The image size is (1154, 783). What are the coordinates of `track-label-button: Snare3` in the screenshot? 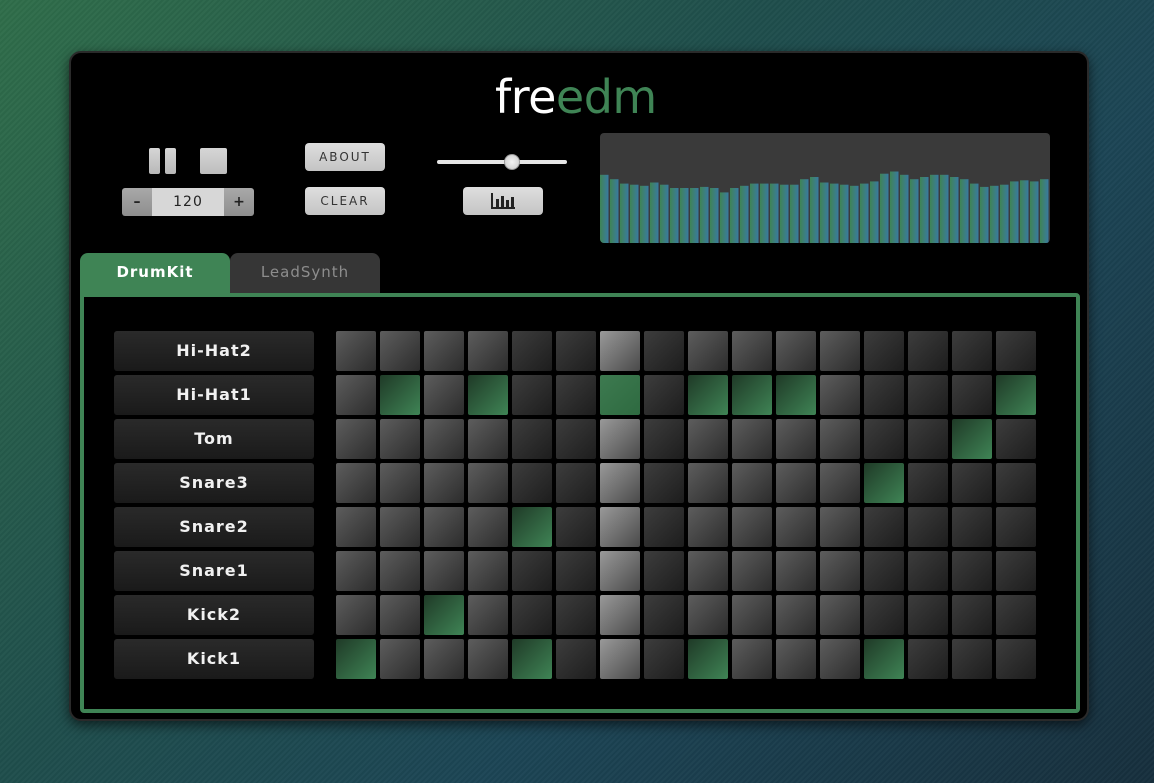 It's located at (214, 483).